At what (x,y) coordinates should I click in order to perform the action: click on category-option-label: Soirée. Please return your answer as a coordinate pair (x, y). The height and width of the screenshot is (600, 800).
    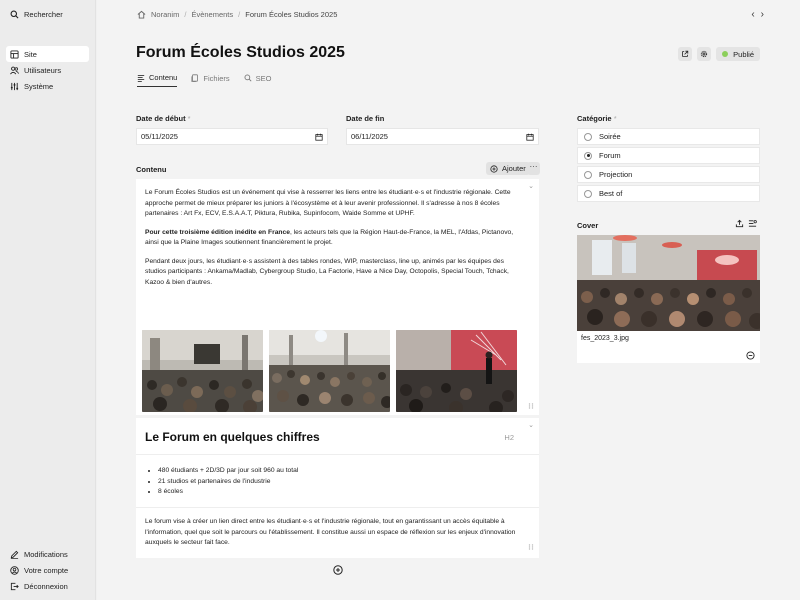
    Looking at the image, I should click on (610, 136).